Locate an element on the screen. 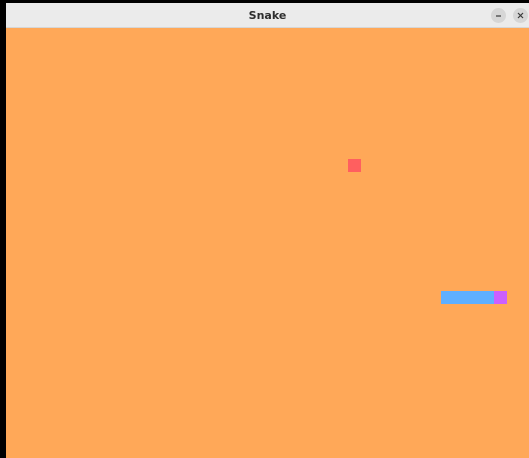 This screenshot has height=458, width=529. title-bar: Snake is located at coordinates (267, 15).